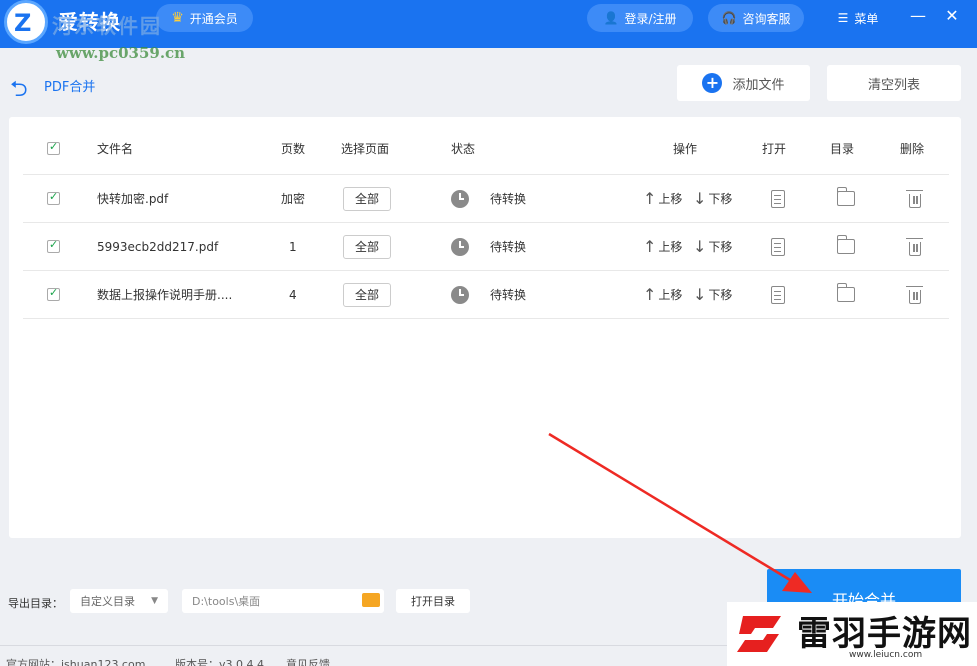 The image size is (977, 666). I want to click on output-dir-label: 导出目录：, so click(35, 603).